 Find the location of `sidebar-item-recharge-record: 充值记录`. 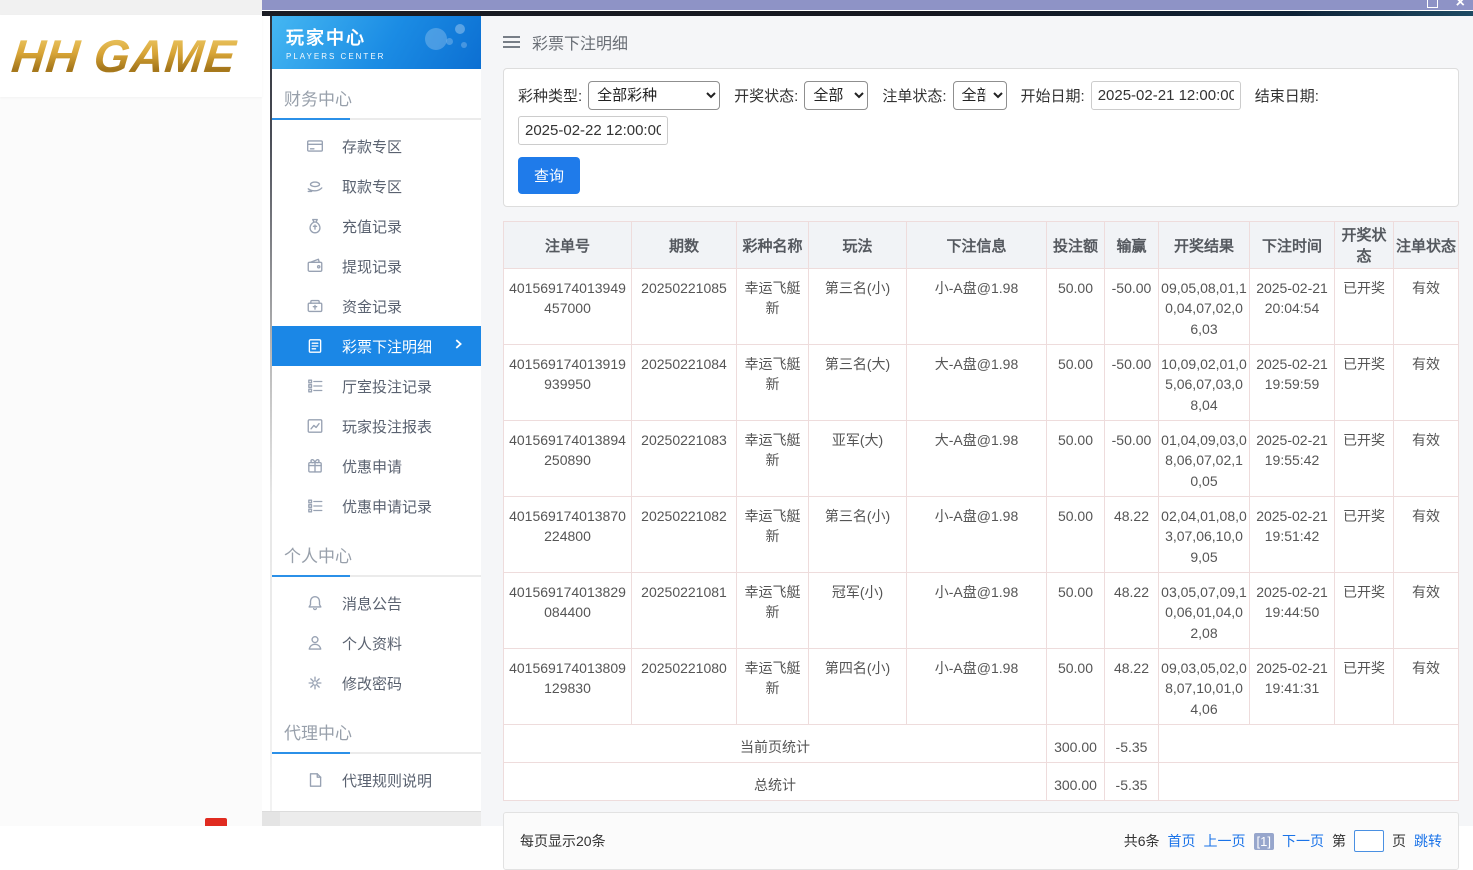

sidebar-item-recharge-record: 充值记录 is located at coordinates (376, 226).